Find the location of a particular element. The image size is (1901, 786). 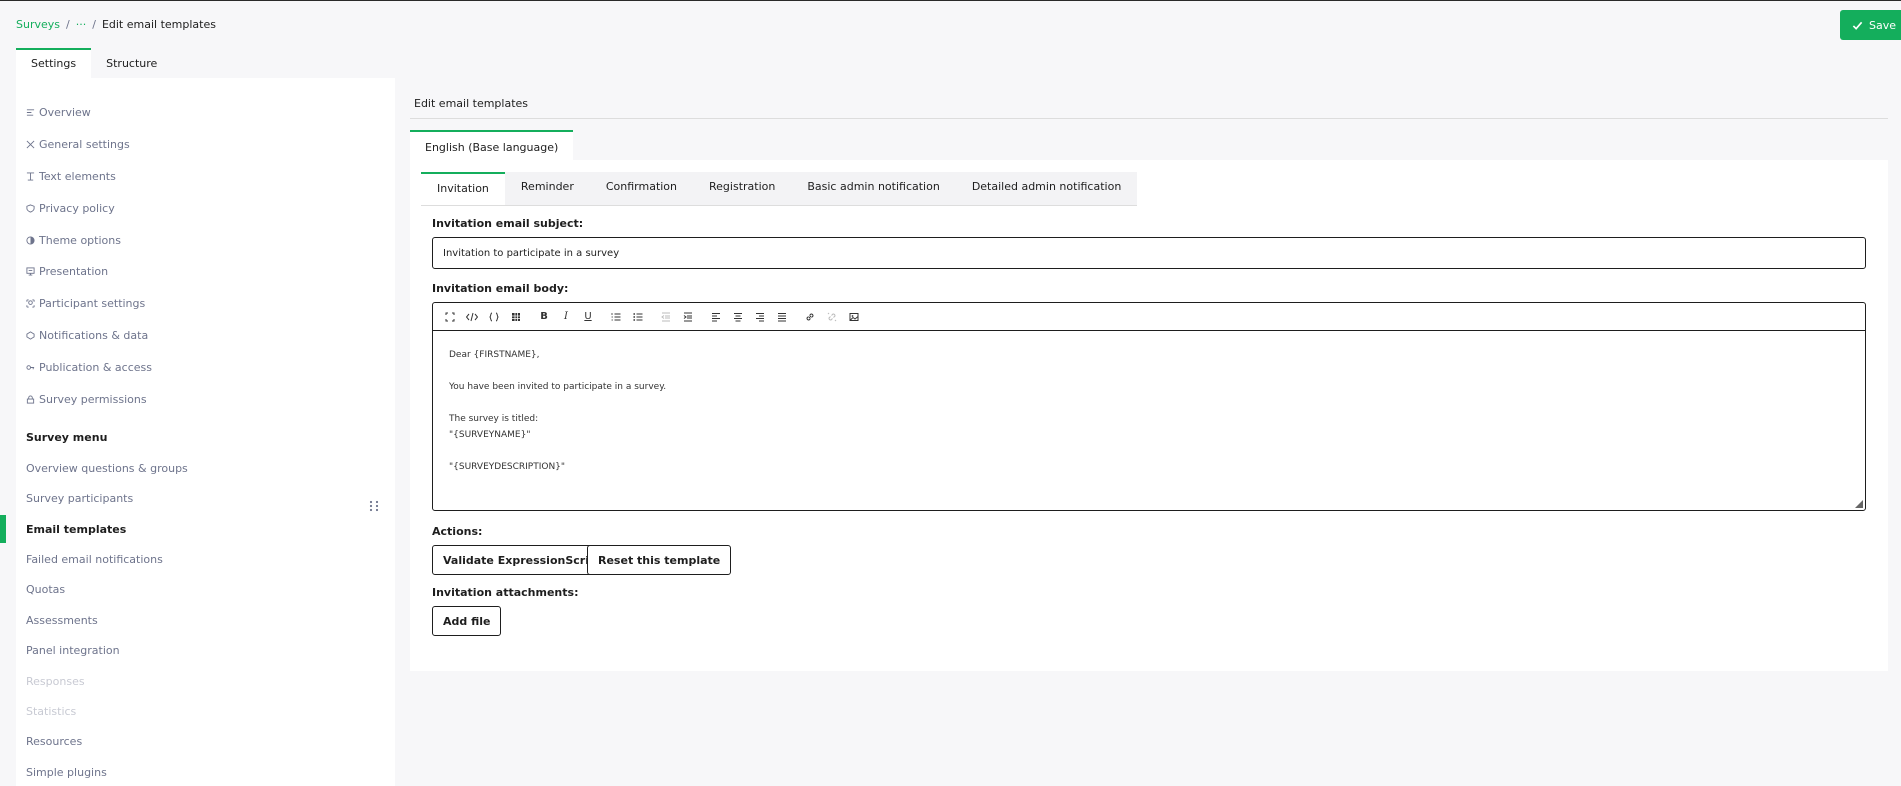

save-button: Save is located at coordinates (1870, 25).